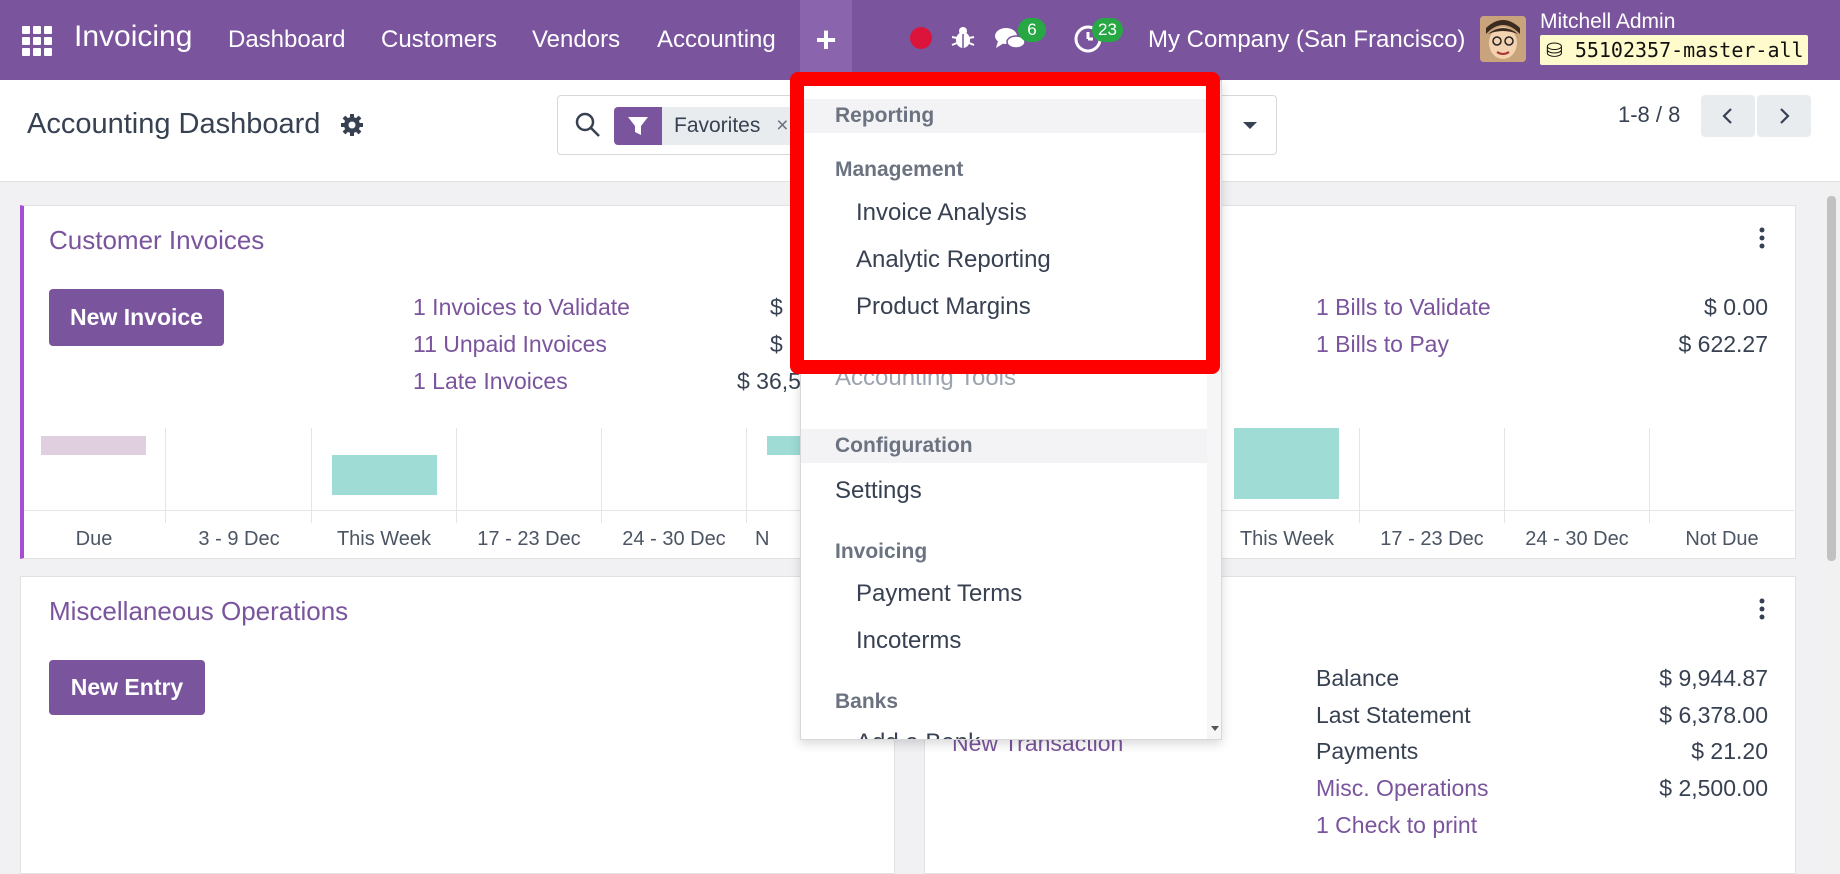  I want to click on dropdown-section-invoicing: Invoicing, so click(881, 551).